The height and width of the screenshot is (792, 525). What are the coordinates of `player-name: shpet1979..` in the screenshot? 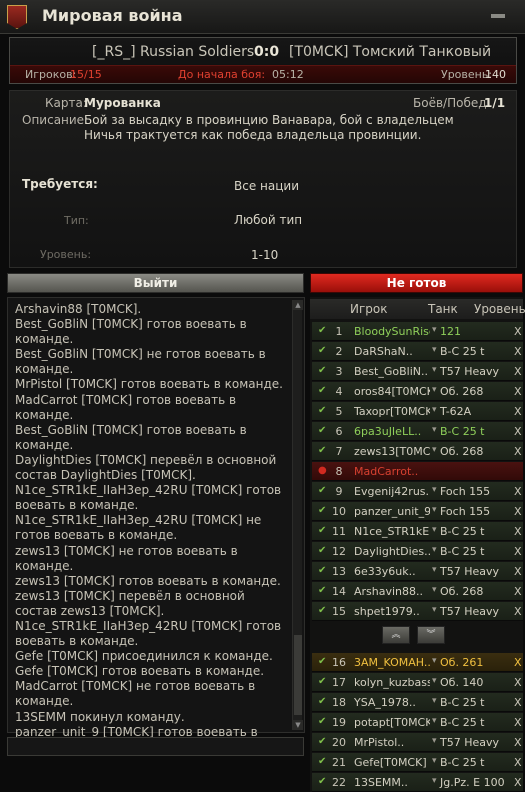 It's located at (387, 611).